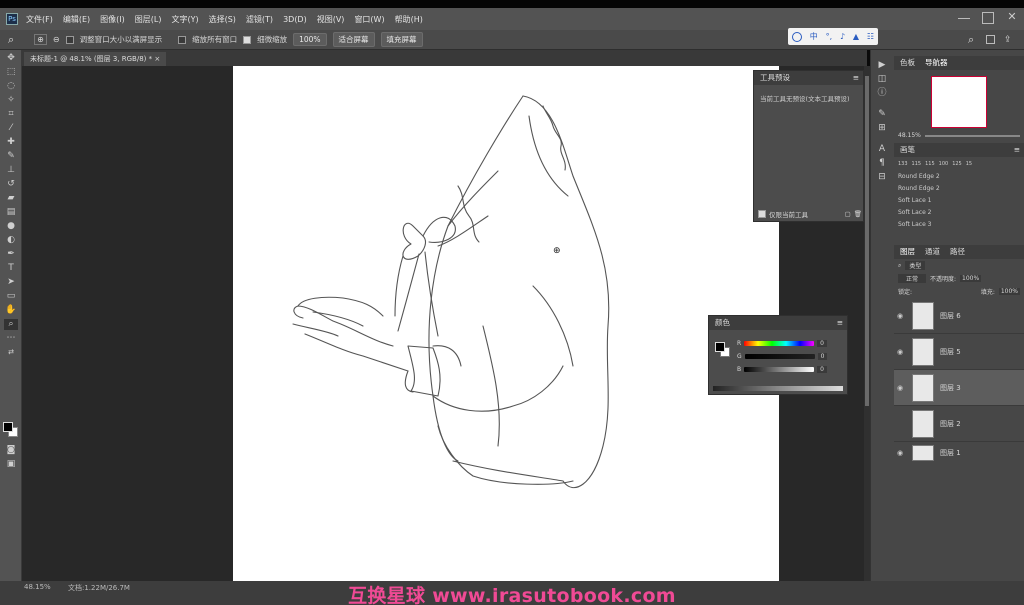  I want to click on color-ramp, so click(778, 388).